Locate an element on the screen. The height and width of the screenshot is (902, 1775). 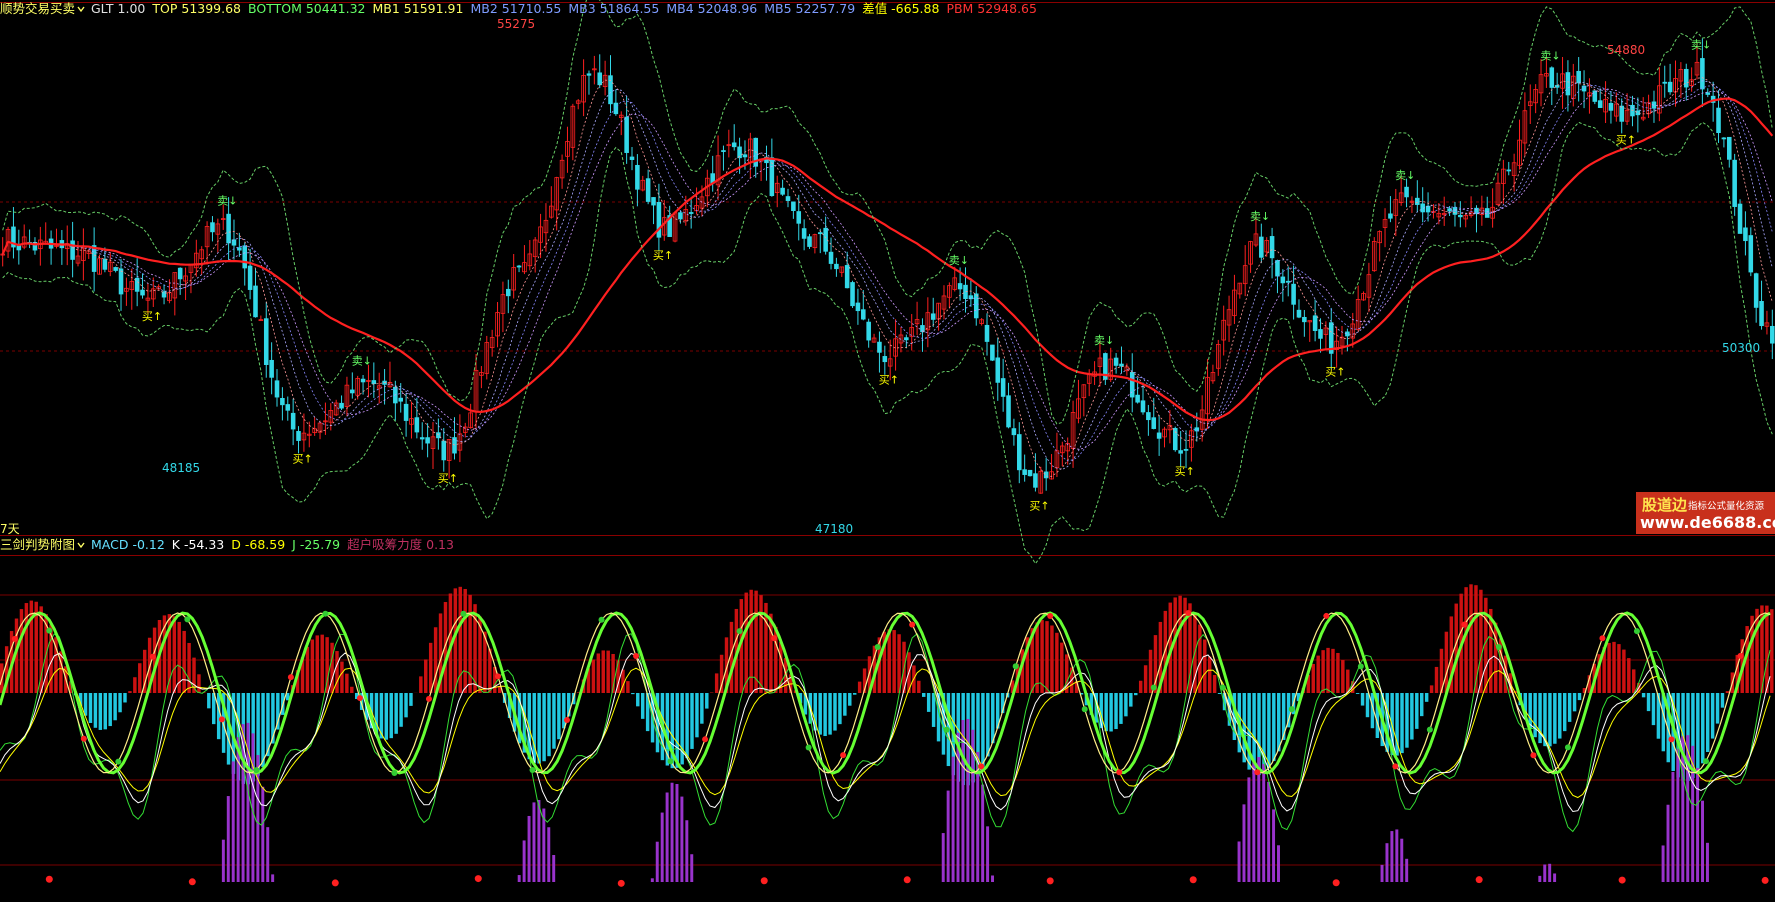
main-readout-bottom: BOTTOM 50441.32 is located at coordinates (307, 8).